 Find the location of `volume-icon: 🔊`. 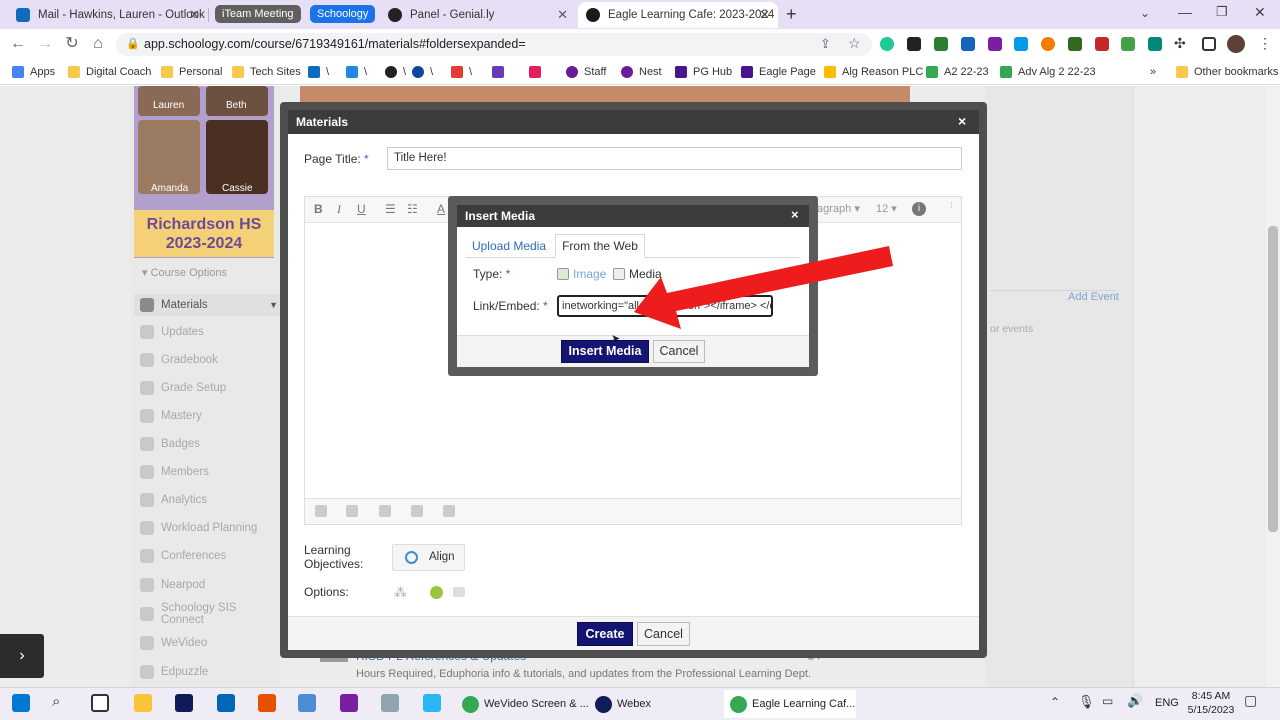

volume-icon: 🔊 is located at coordinates (1135, 701).